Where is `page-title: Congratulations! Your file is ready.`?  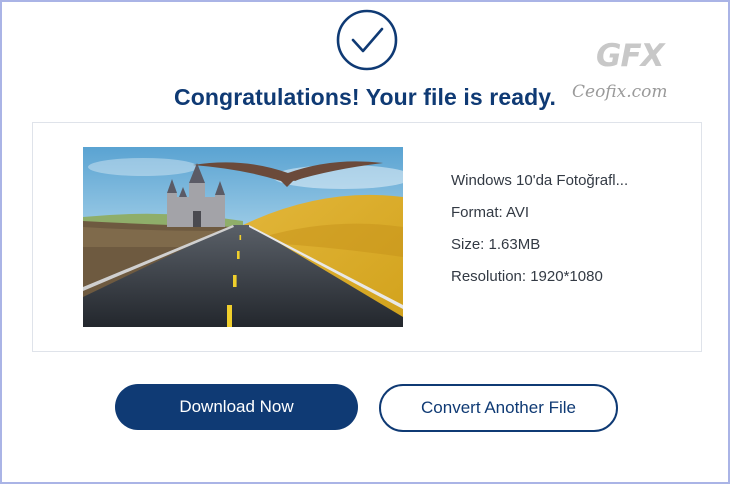
page-title: Congratulations! Your file is ready. is located at coordinates (365, 97).